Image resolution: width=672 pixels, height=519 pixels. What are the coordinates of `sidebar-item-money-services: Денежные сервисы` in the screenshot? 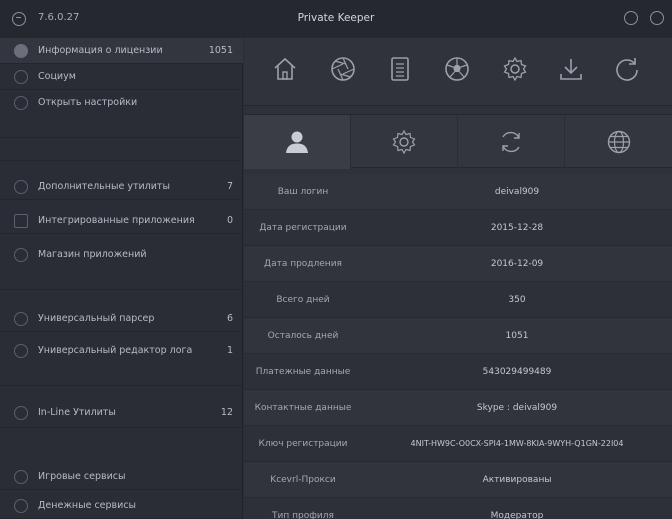 It's located at (121, 506).